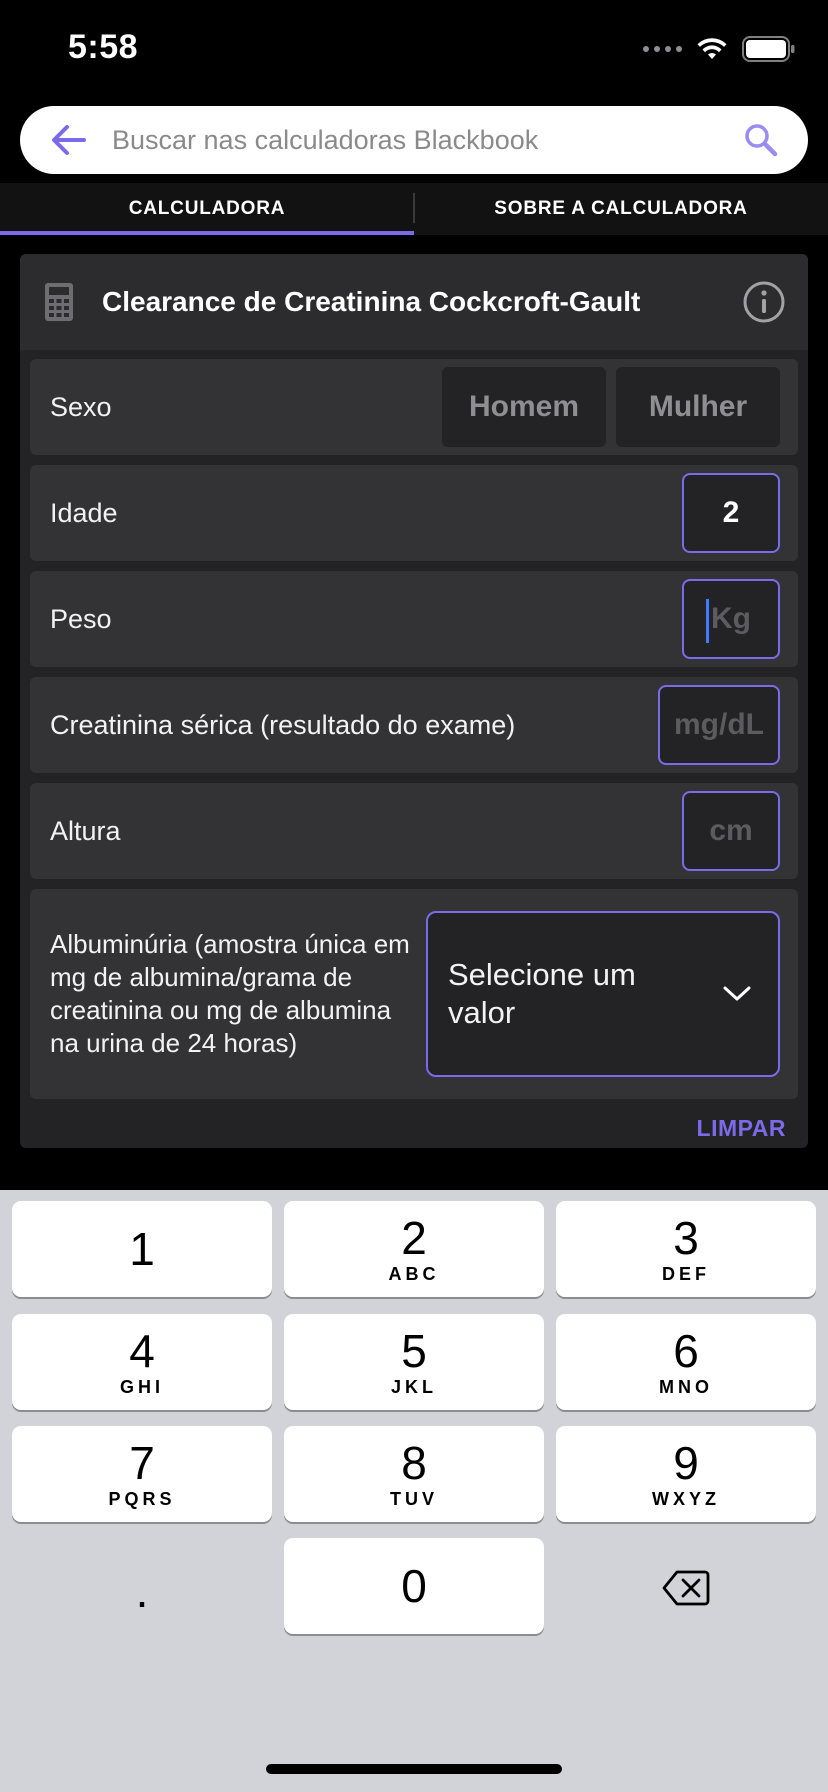 The width and height of the screenshot is (828, 1792). I want to click on key-4: 4 GHI, so click(142, 1362).